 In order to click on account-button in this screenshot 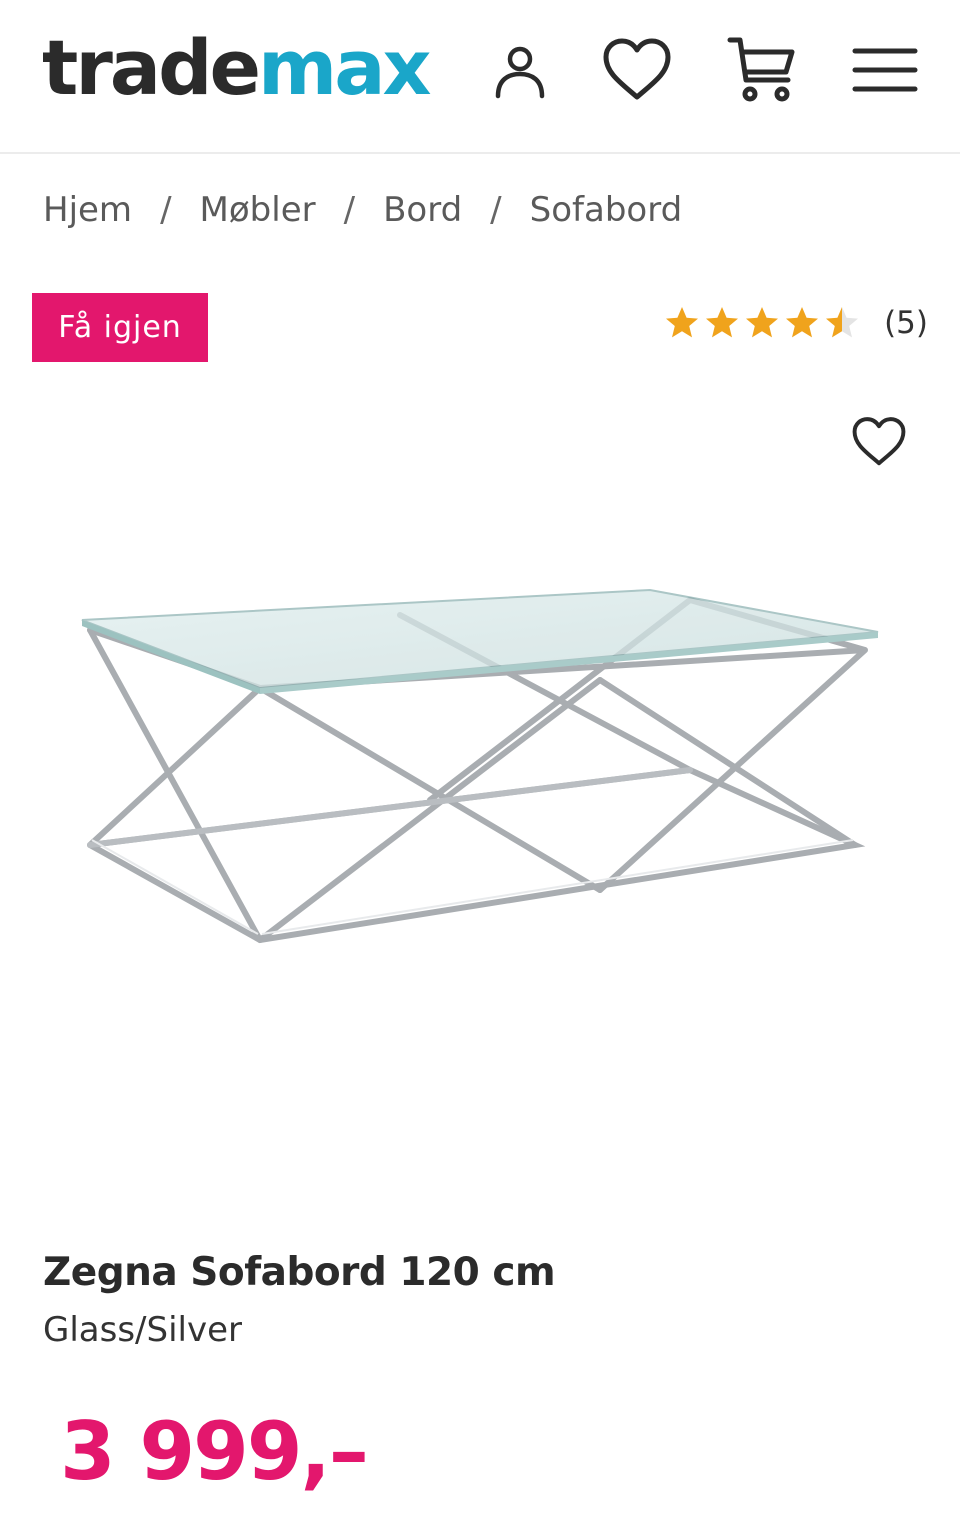, I will do `click(520, 70)`.